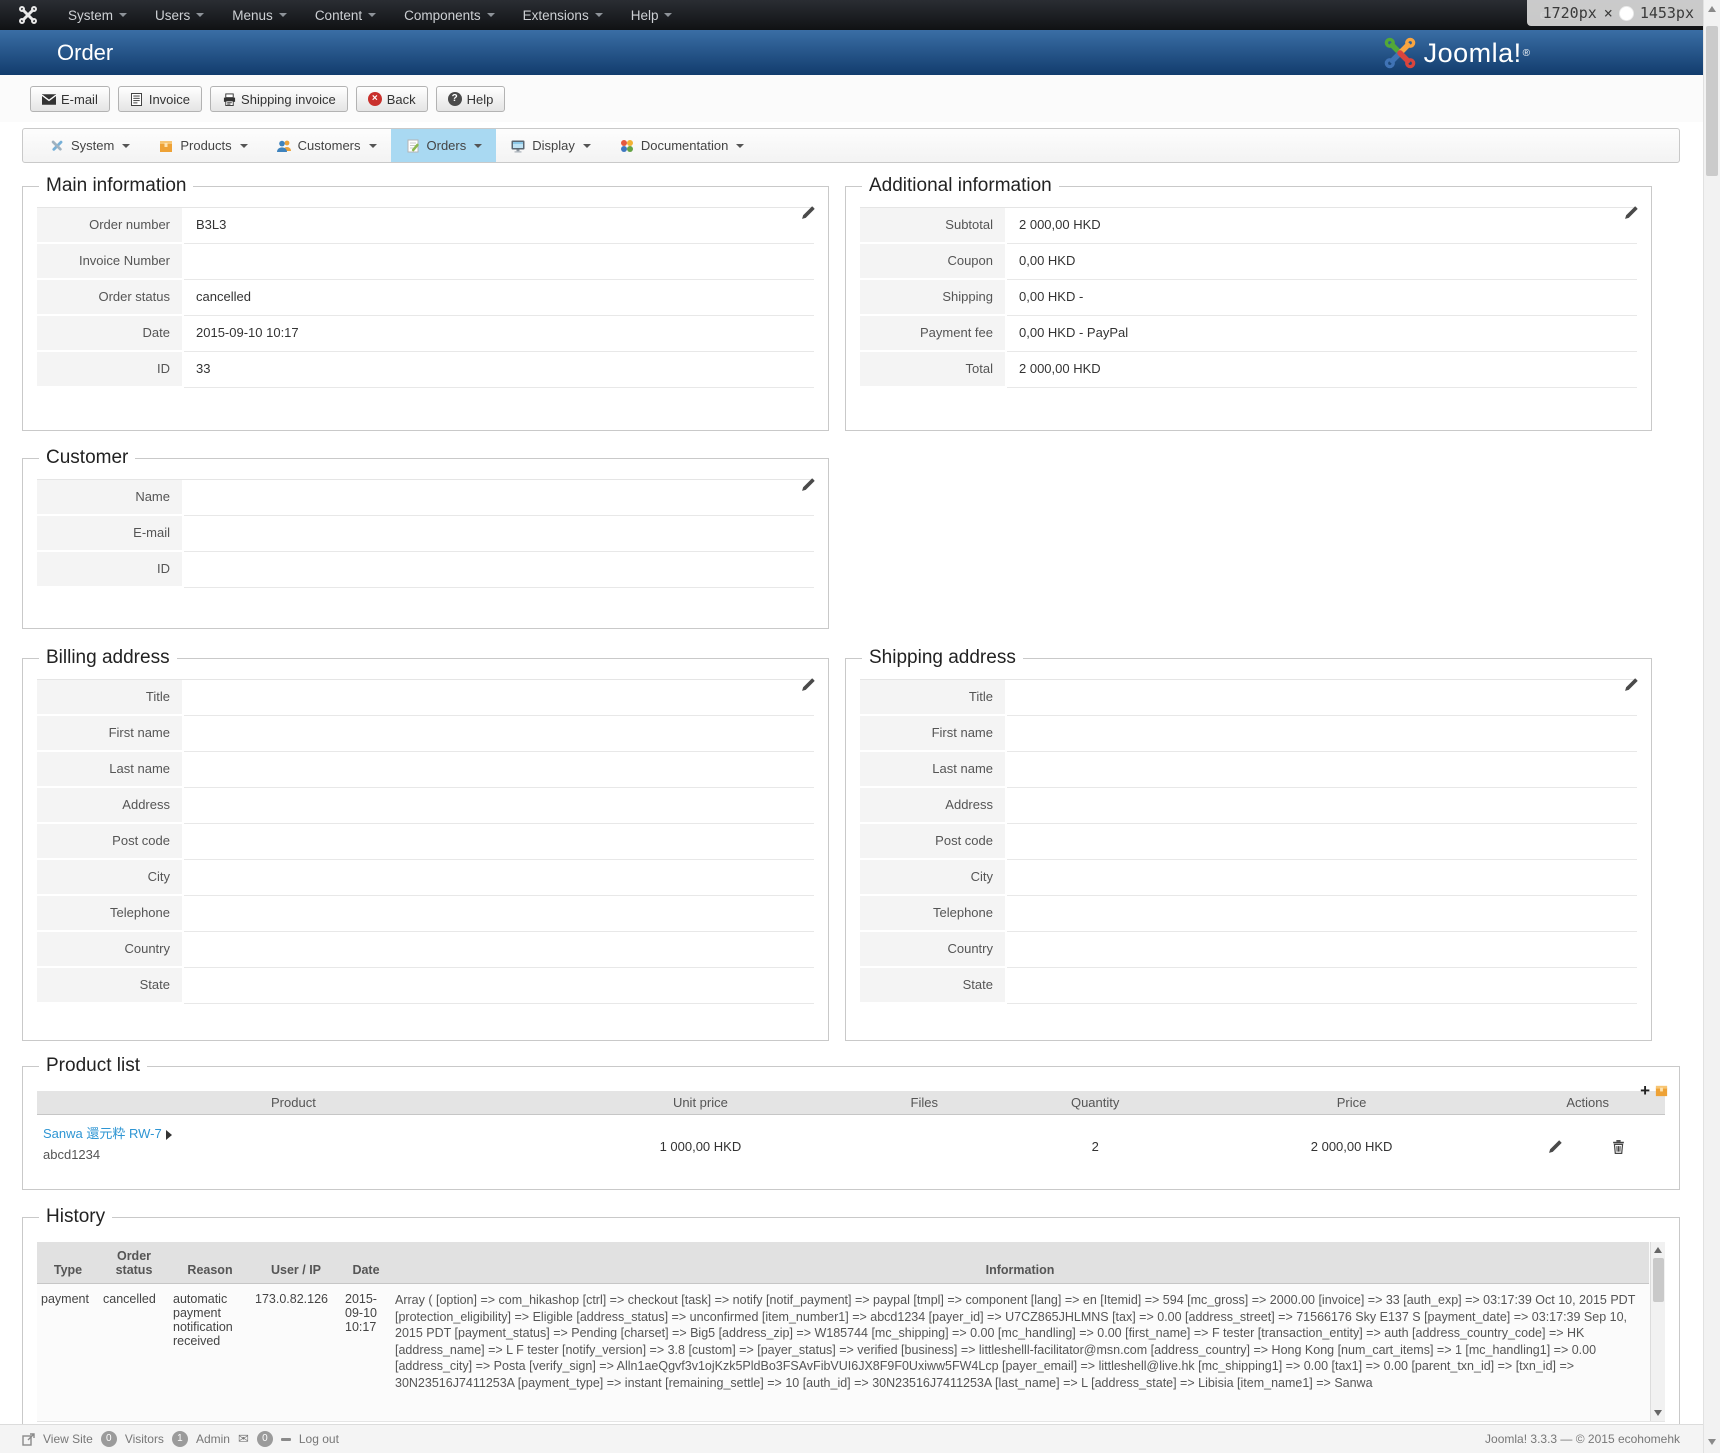 This screenshot has height=1453, width=1720. What do you see at coordinates (109, 842) in the screenshot?
I see `field-label: Post code` at bounding box center [109, 842].